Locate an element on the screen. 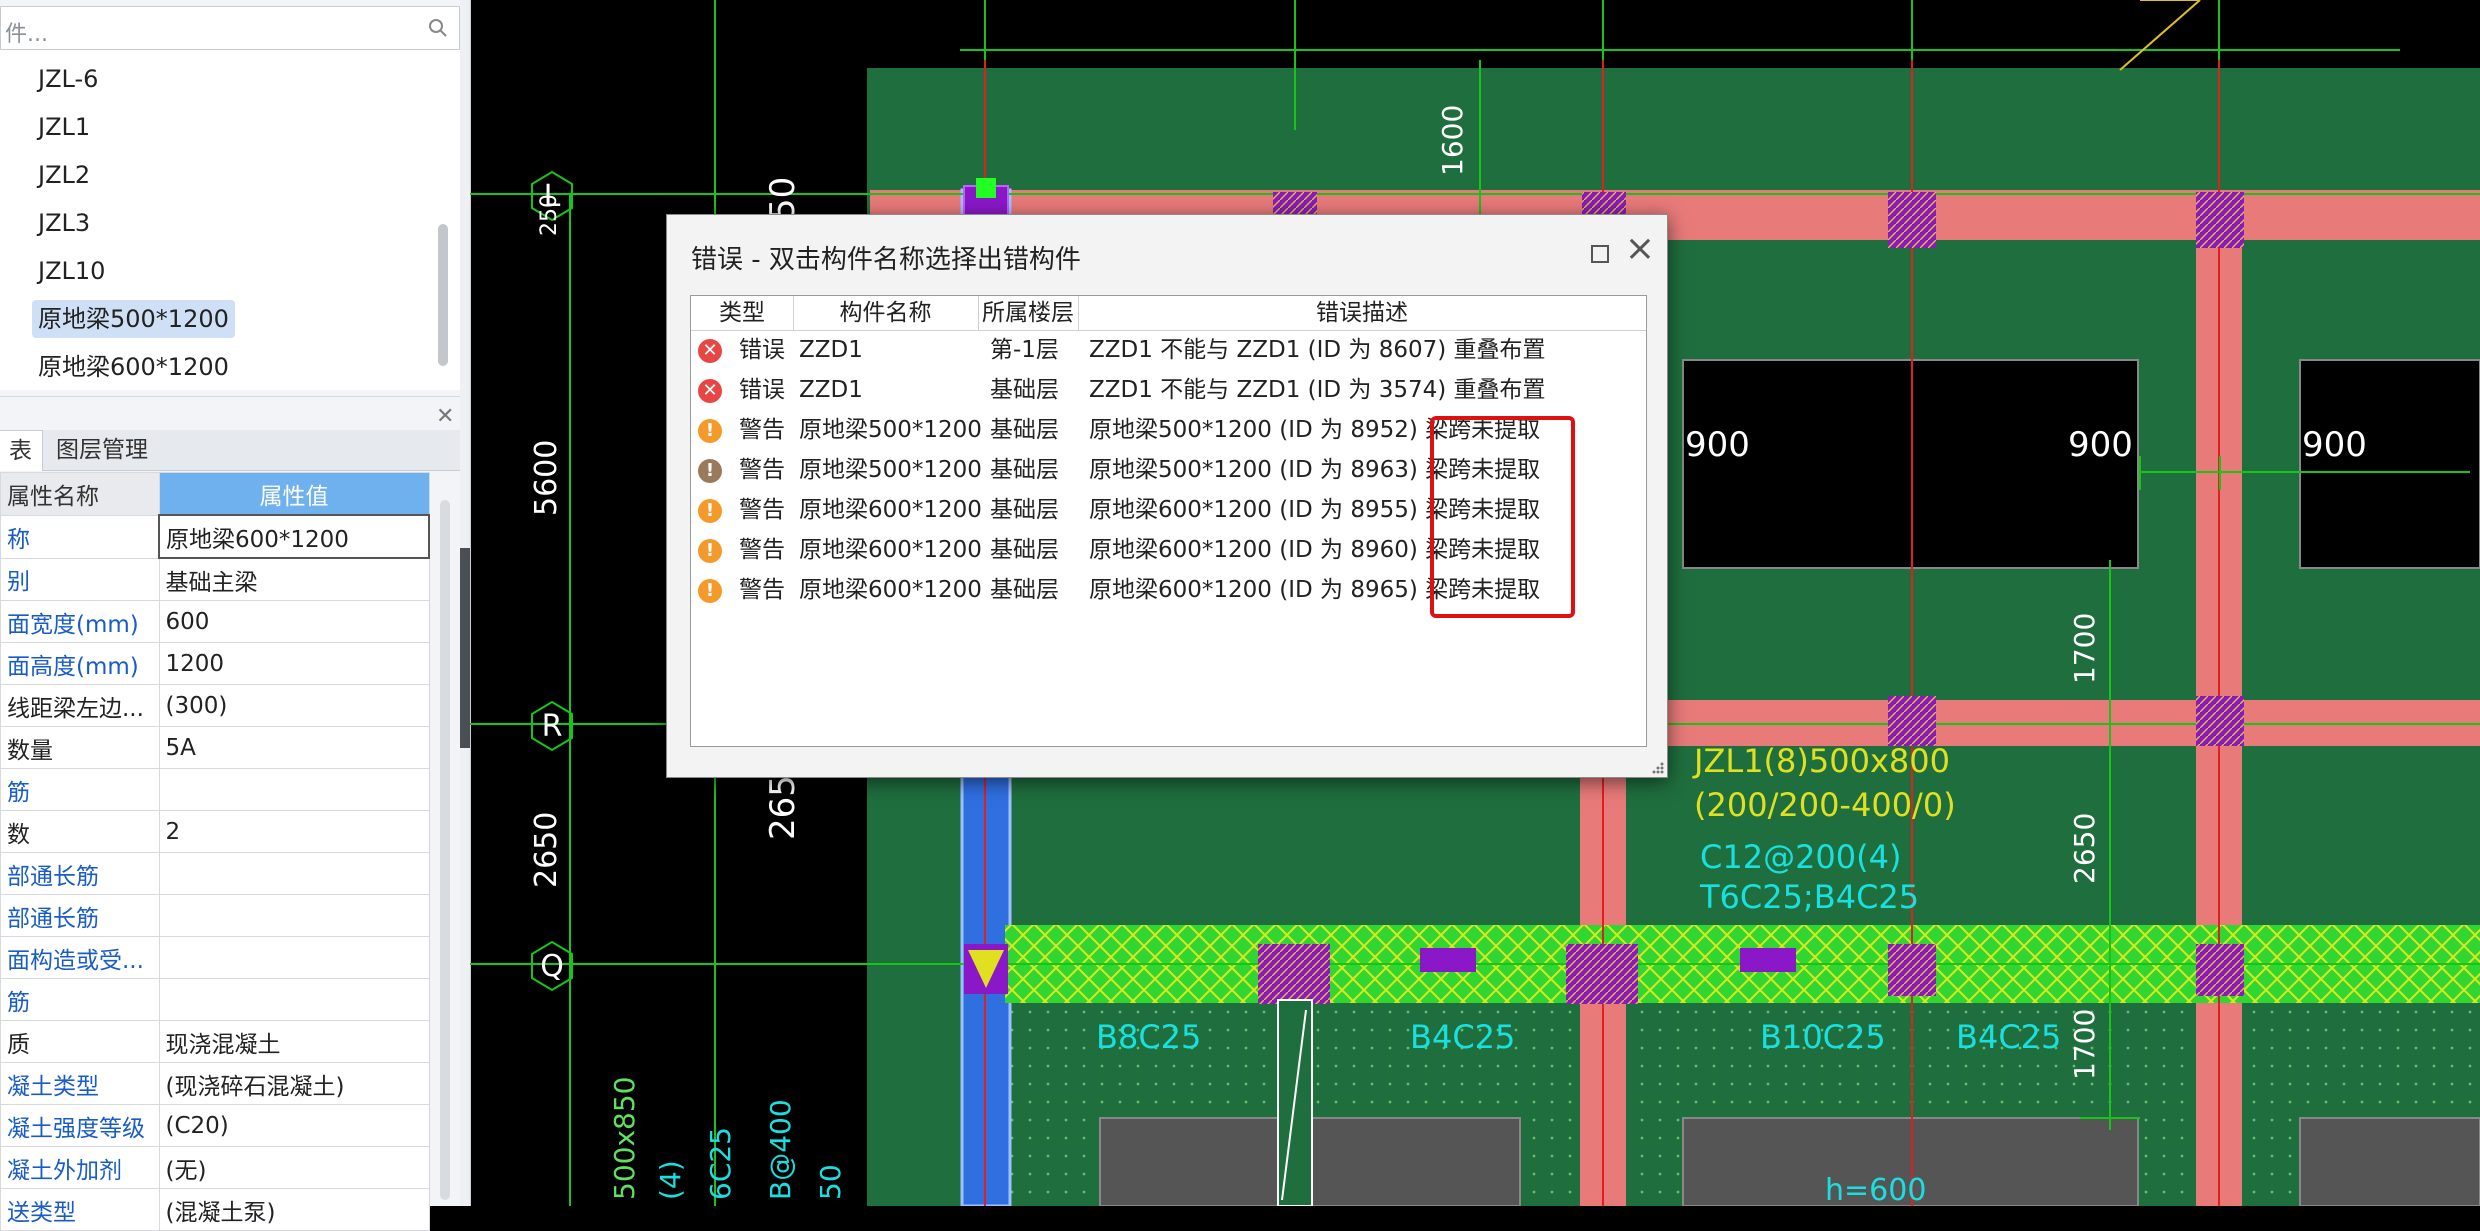 The width and height of the screenshot is (2480, 1231). panel-splitter is located at coordinates (465, 603).